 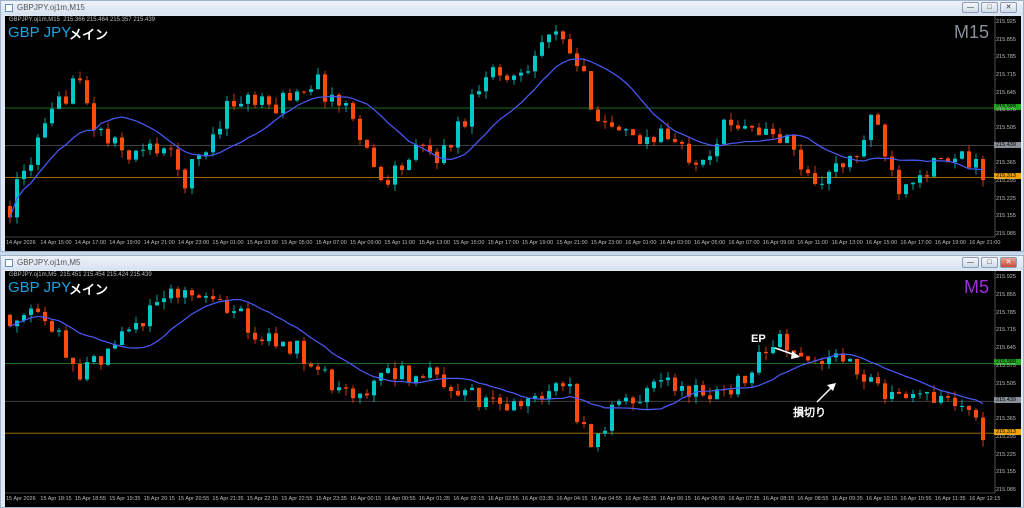 What do you see at coordinates (21, 499) in the screenshot?
I see `time-tick-label: 15 Apr 2026` at bounding box center [21, 499].